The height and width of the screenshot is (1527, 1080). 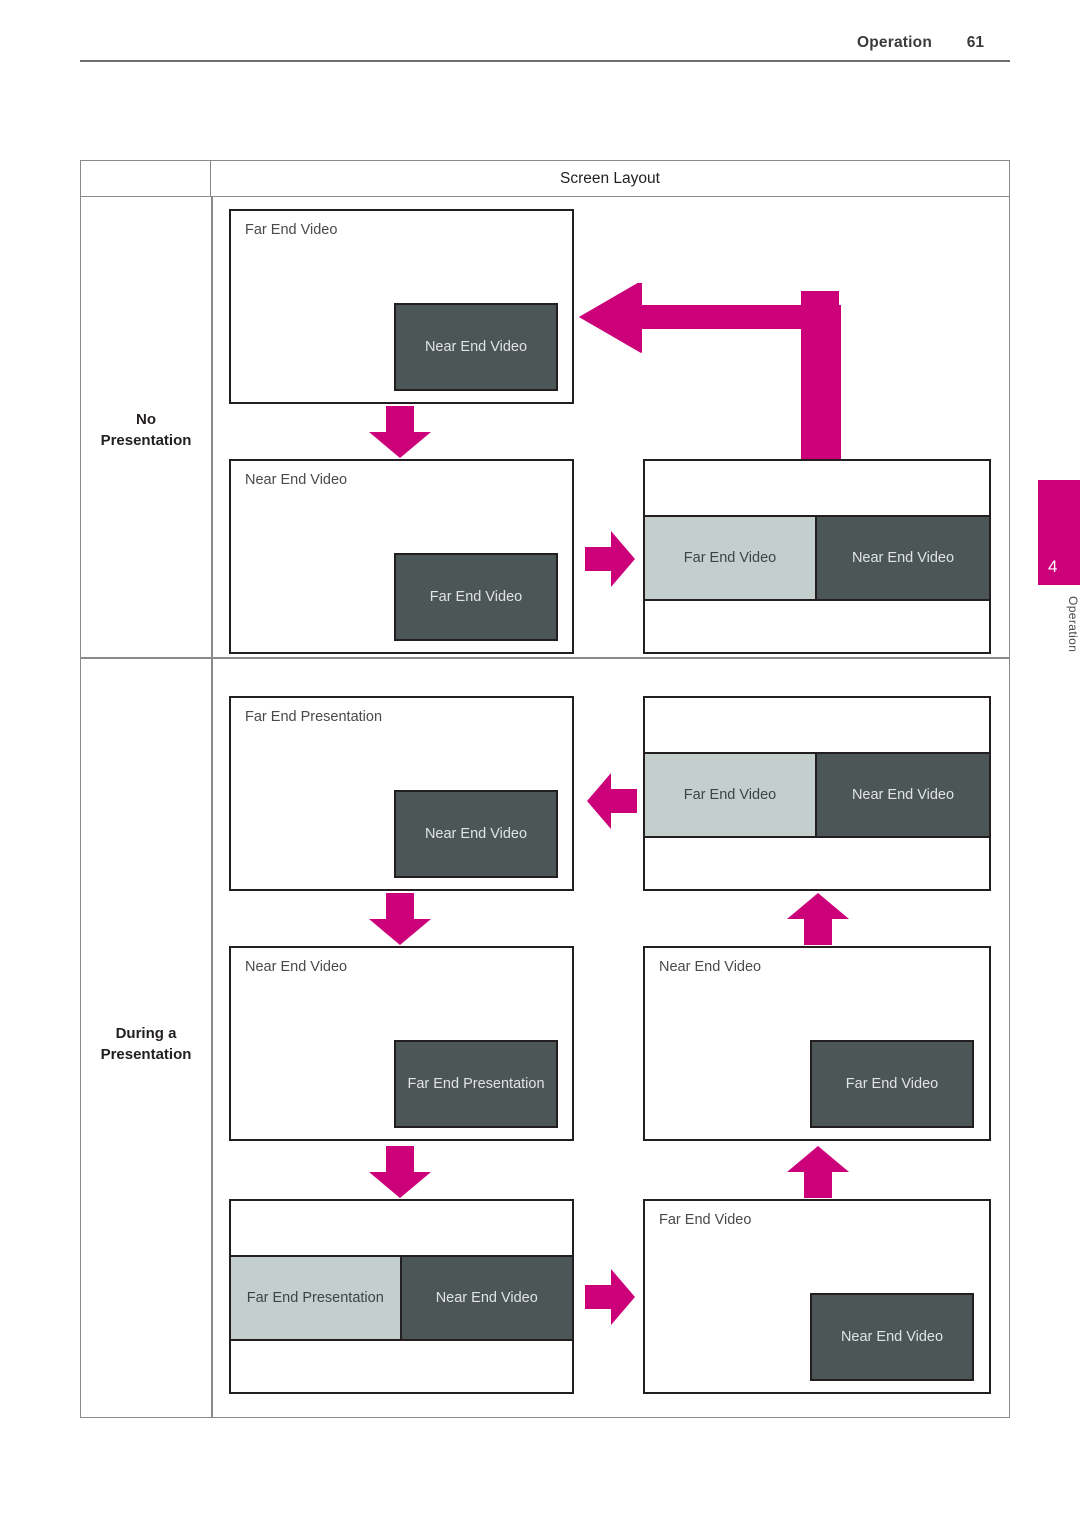 What do you see at coordinates (610, 178) in the screenshot?
I see `table-header-screen-layout: Screen Layout` at bounding box center [610, 178].